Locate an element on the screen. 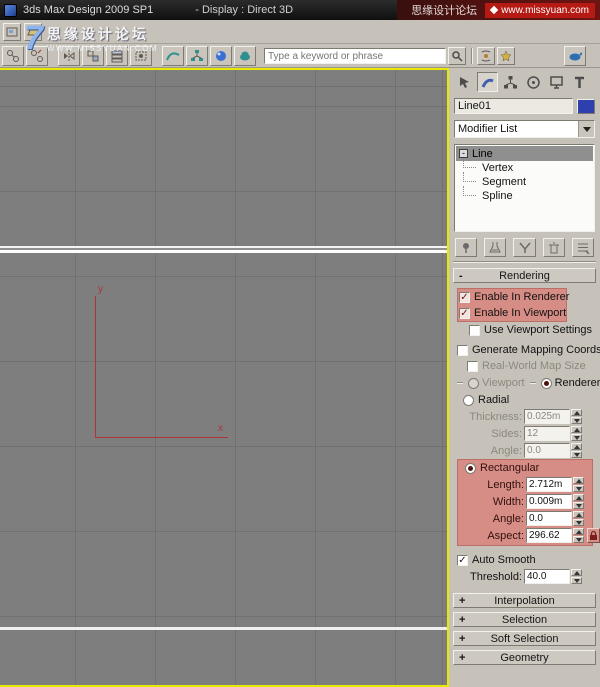  favorites-star-icon is located at coordinates (506, 56).